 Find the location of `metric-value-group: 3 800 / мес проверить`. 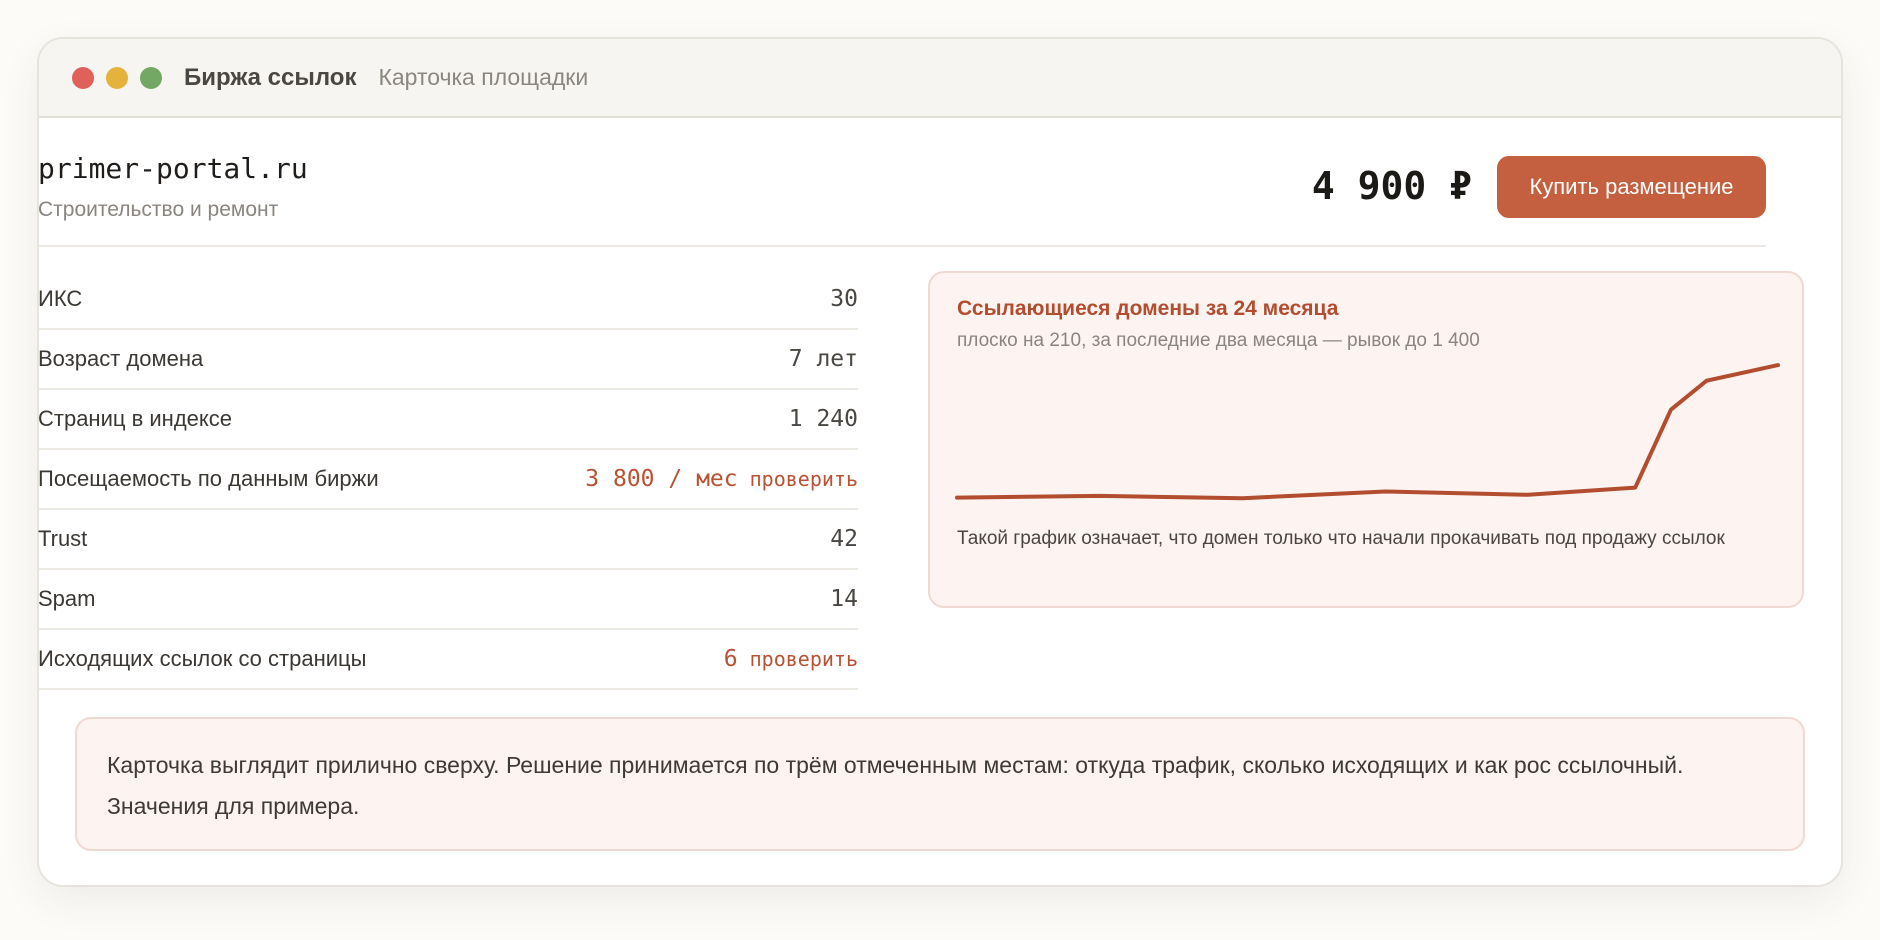

metric-value-group: 3 800 / мес проверить is located at coordinates (721, 479).